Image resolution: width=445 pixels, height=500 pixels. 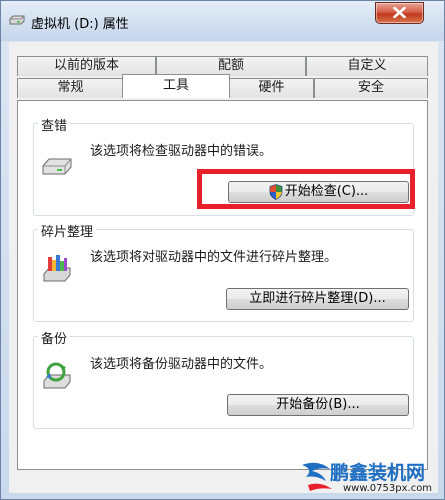 I want to click on close-button, so click(x=399, y=13).